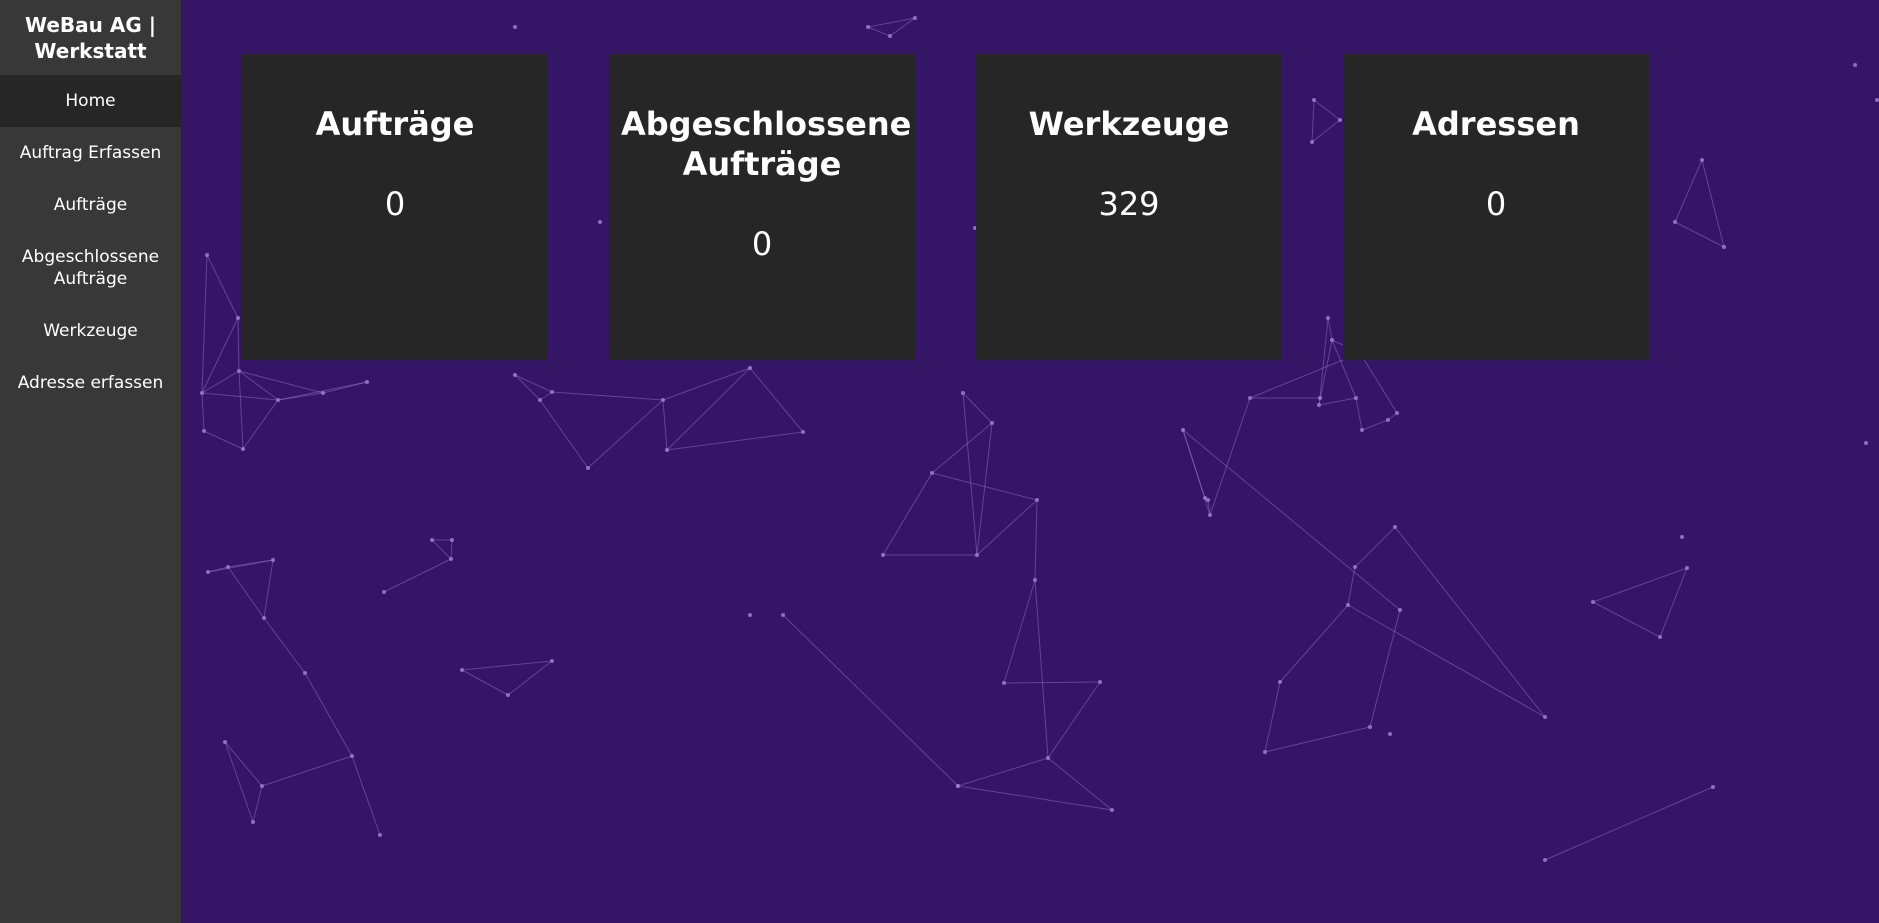 The width and height of the screenshot is (1879, 923). I want to click on card-auftraege: Aufträge 0, so click(395, 207).